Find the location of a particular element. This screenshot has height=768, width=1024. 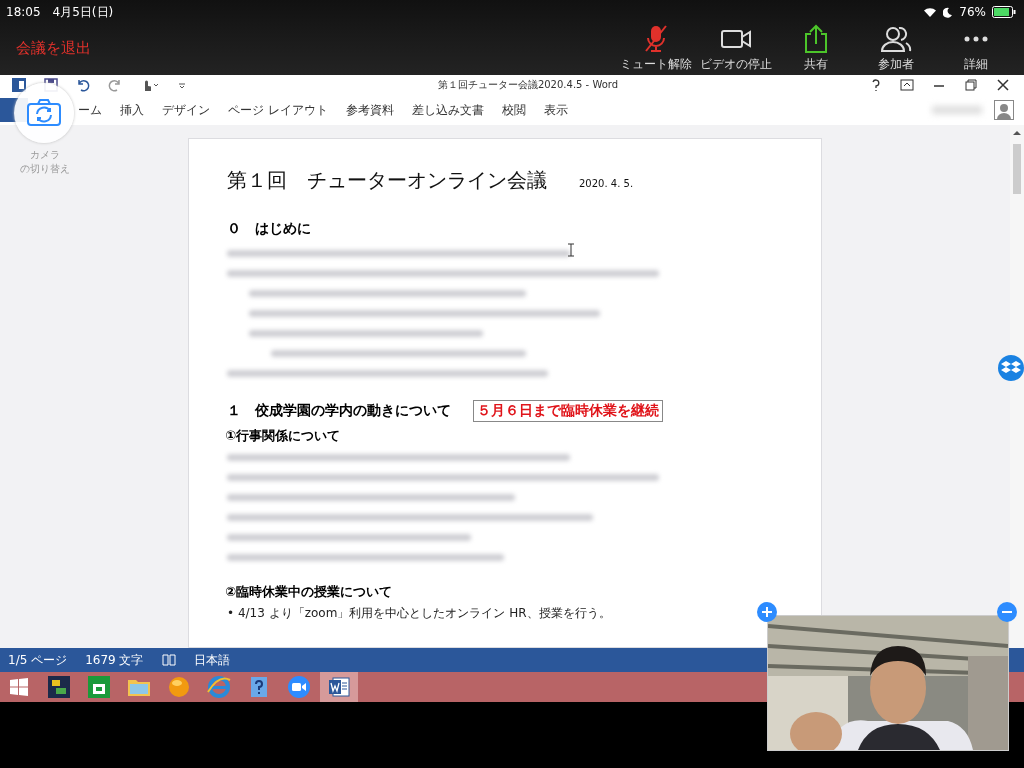

text-cursor-icon is located at coordinates (571, 250).